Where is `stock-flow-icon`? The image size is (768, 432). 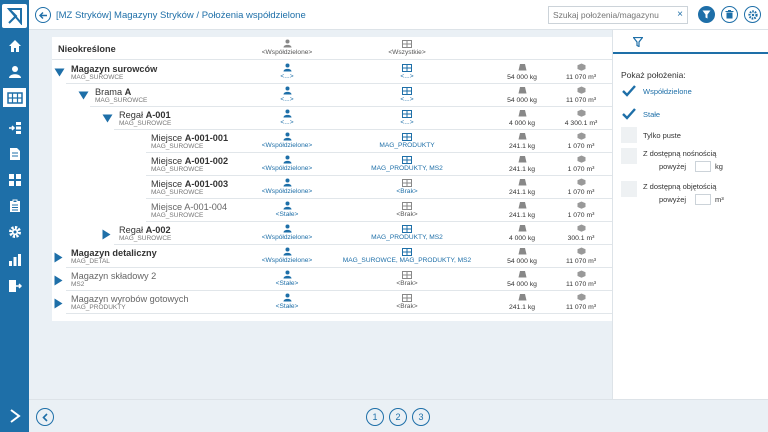 stock-flow-icon is located at coordinates (14, 127).